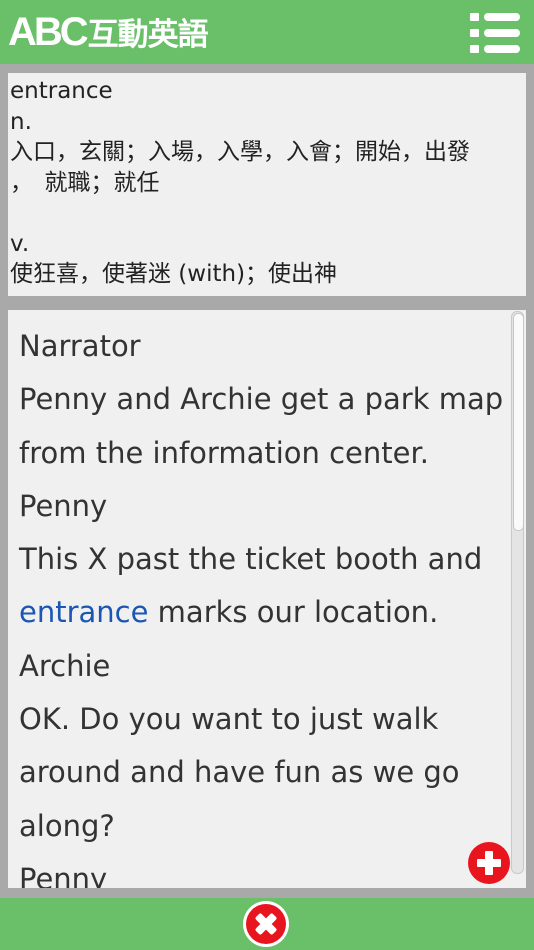  Describe the element at coordinates (67, 825) in the screenshot. I see `dialogue-line: along?` at that location.